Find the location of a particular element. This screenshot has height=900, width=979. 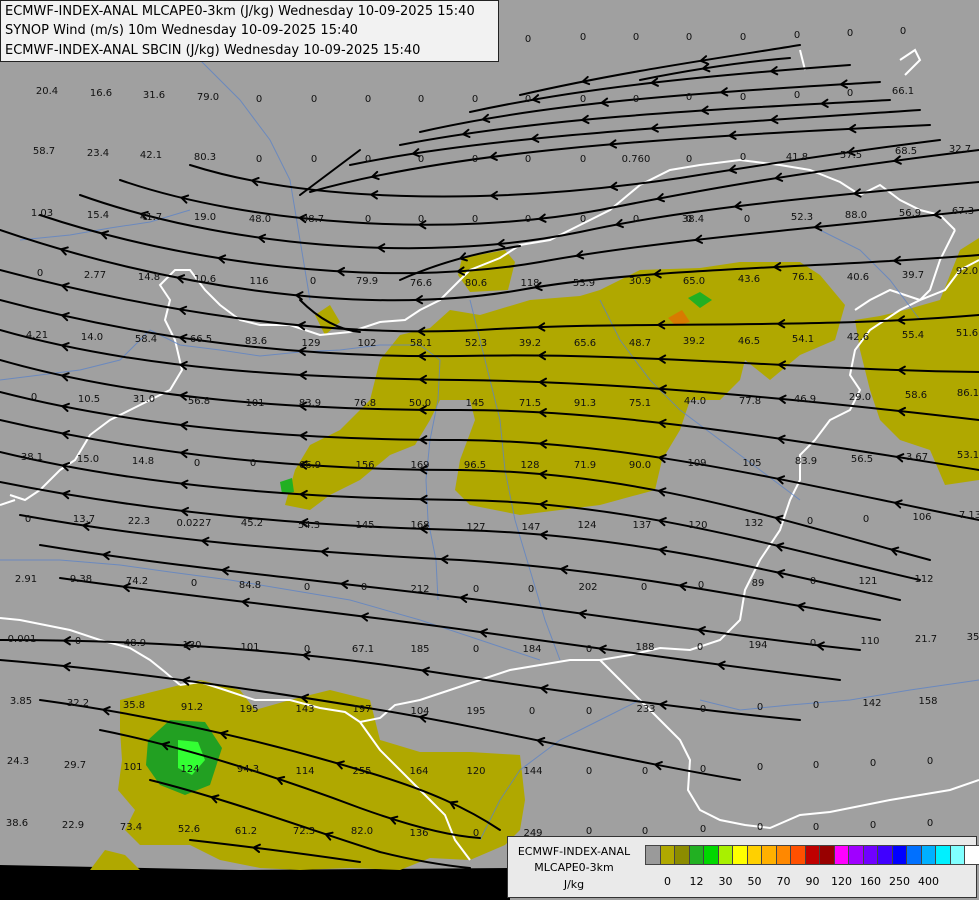

map-value-label: 2.77 is located at coordinates (95, 275).